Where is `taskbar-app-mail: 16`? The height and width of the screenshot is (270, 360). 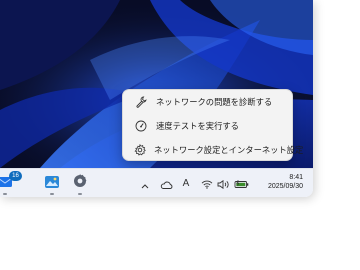
taskbar-app-mail: 16 is located at coordinates (11, 183).